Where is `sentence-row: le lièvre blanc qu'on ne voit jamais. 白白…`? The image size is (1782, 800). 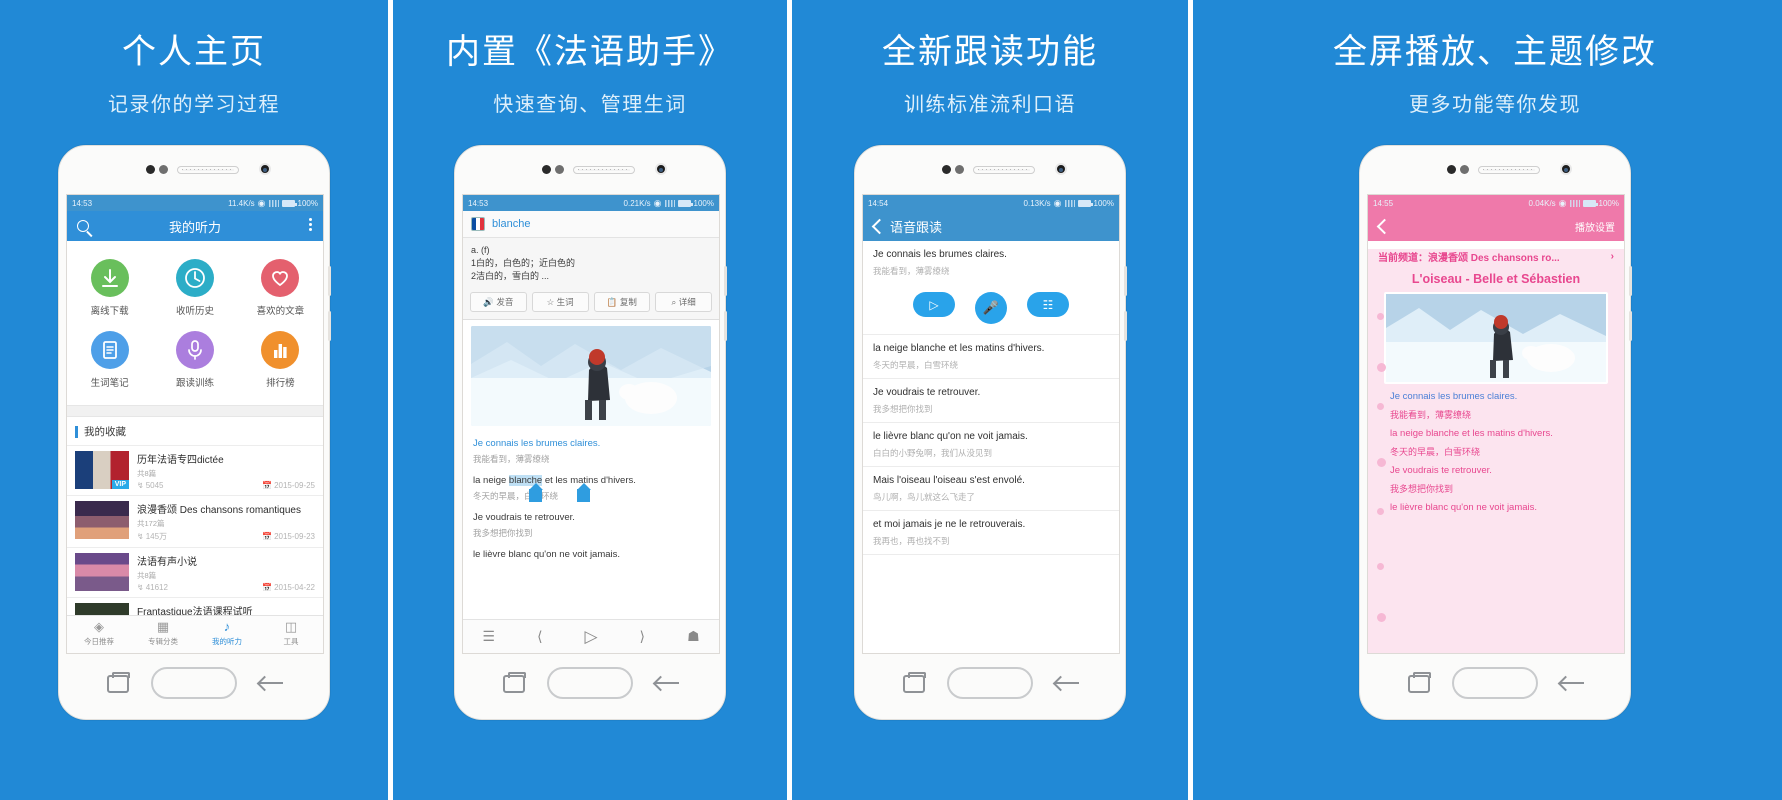 sentence-row: le lièvre blanc qu'on ne voit jamais. 白白… is located at coordinates (991, 445).